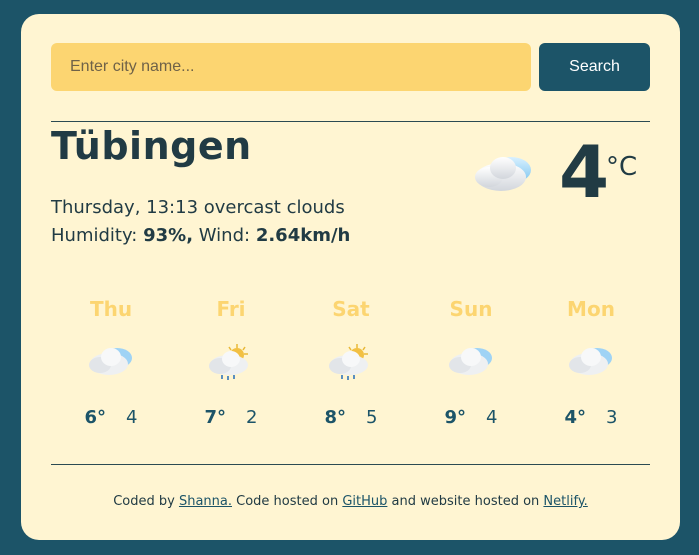 This screenshot has width=699, height=555. What do you see at coordinates (591, 417) in the screenshot?
I see `forecast-temps: 4° 3` at bounding box center [591, 417].